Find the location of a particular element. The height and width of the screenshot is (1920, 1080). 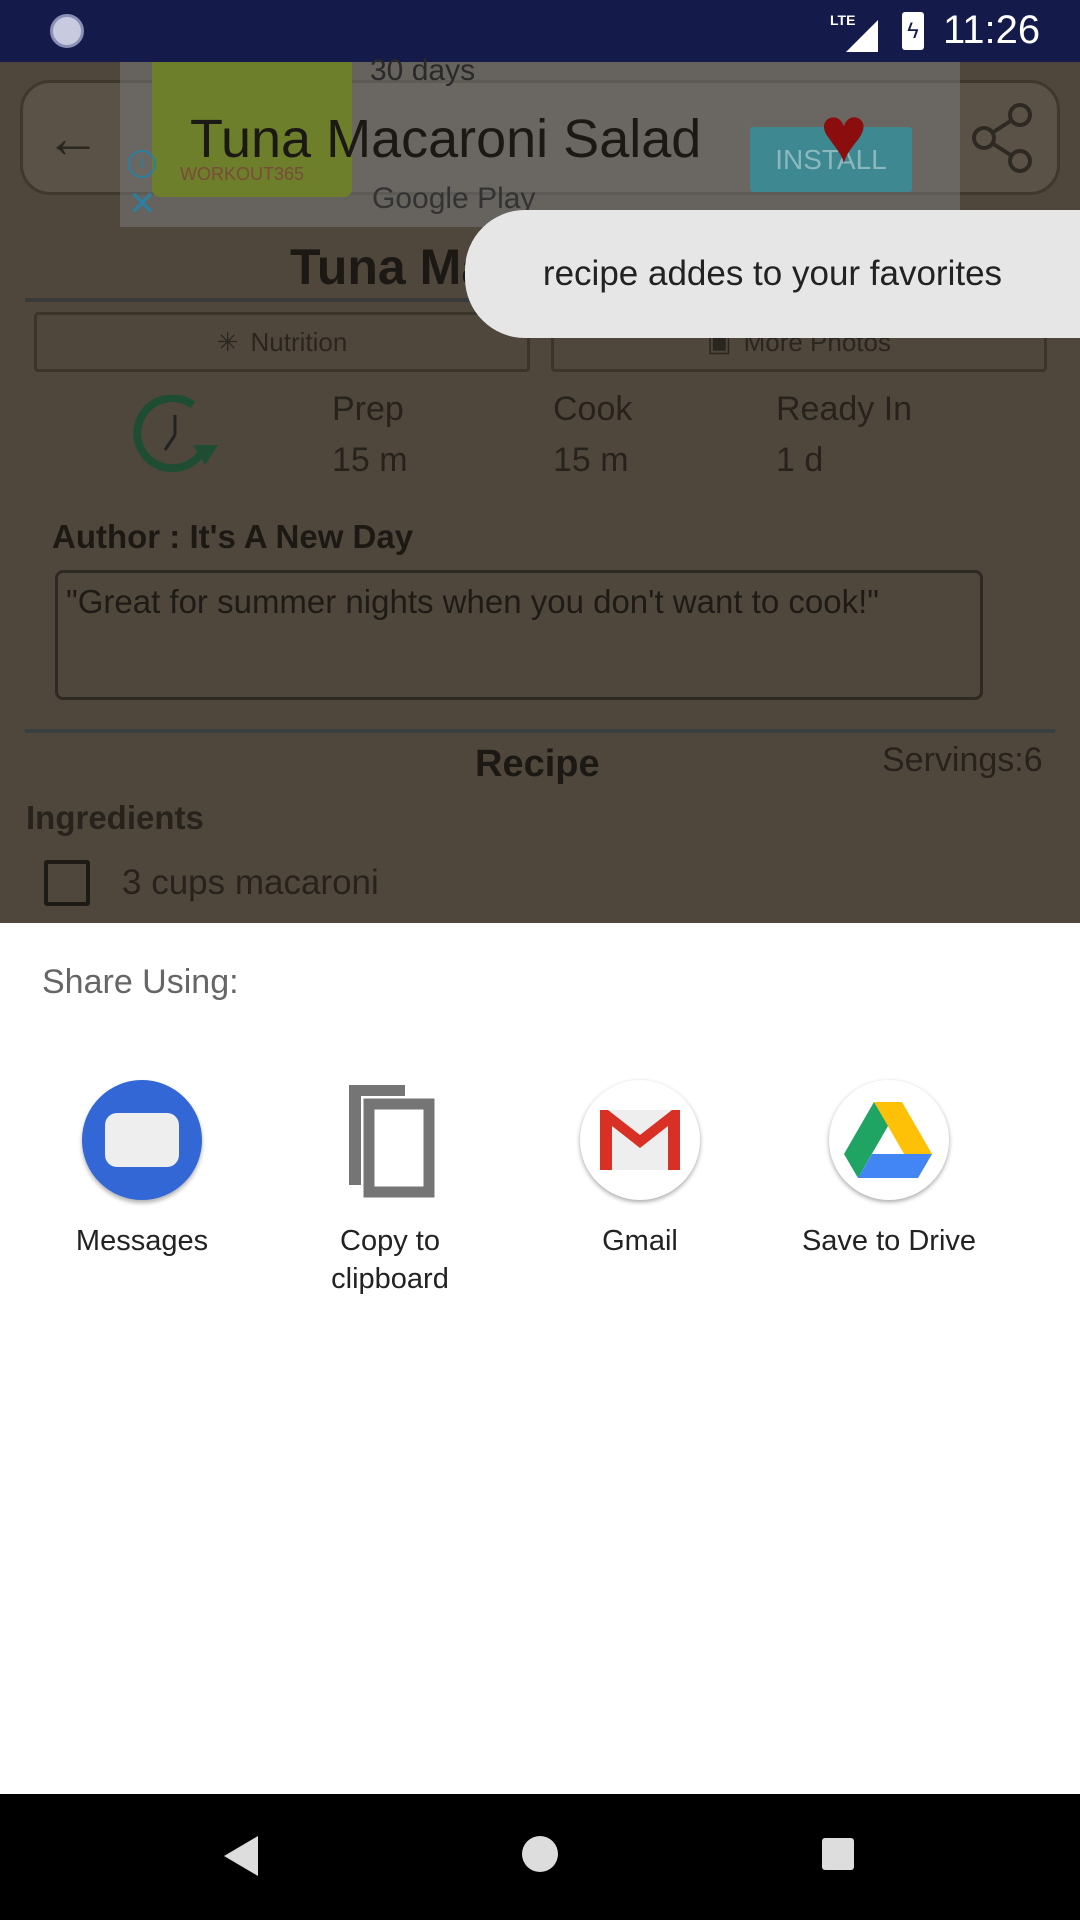

share-target-messages: Messages is located at coordinates (142, 1170).